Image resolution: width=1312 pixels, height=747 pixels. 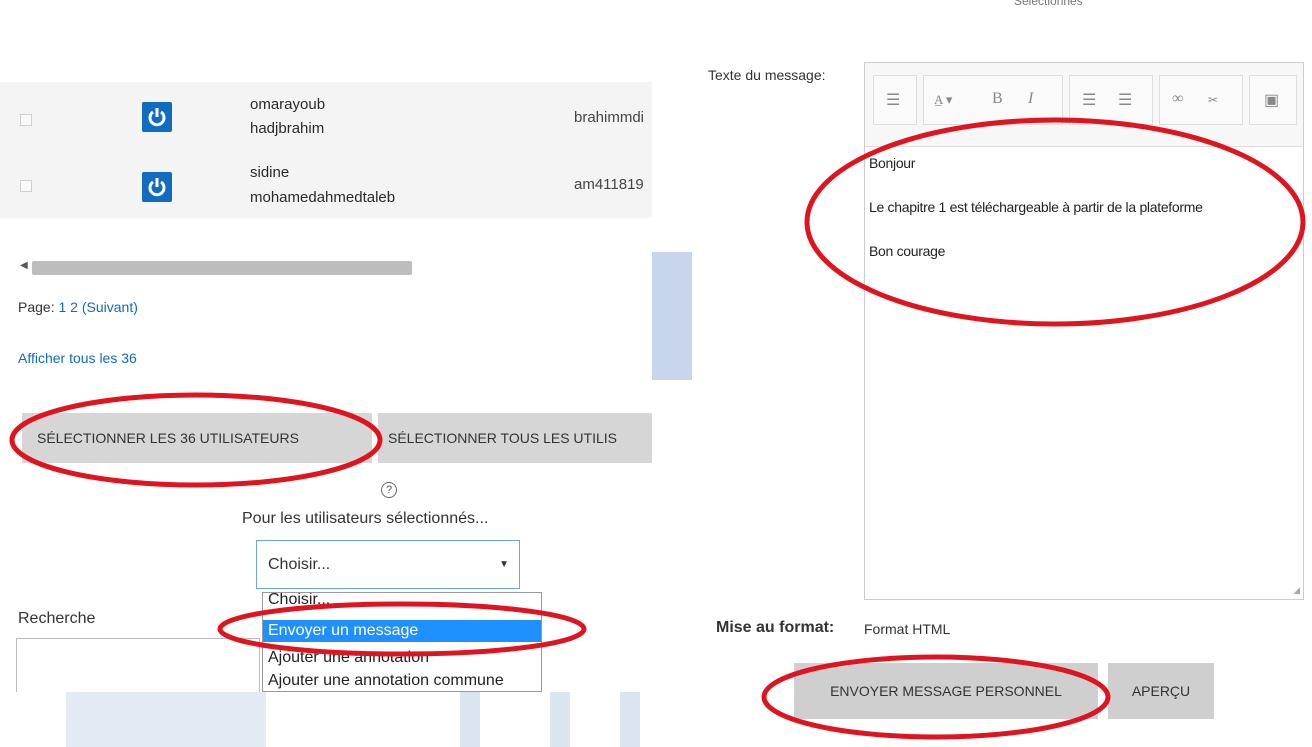 I want to click on toolbar-group: ▣, so click(x=1273, y=100).